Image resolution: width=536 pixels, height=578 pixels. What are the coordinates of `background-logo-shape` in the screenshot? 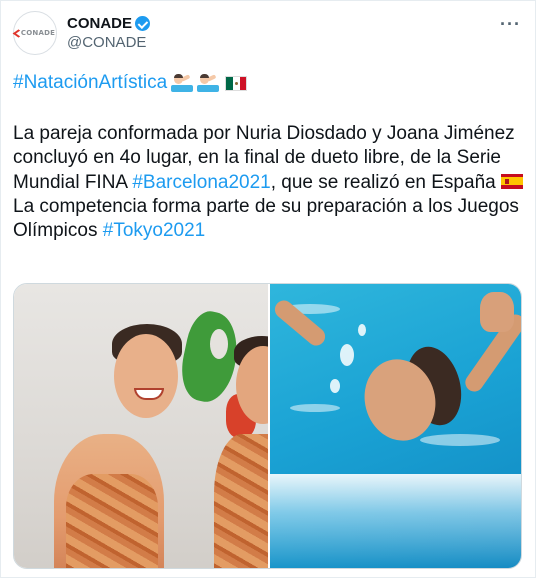 It's located at (219, 344).